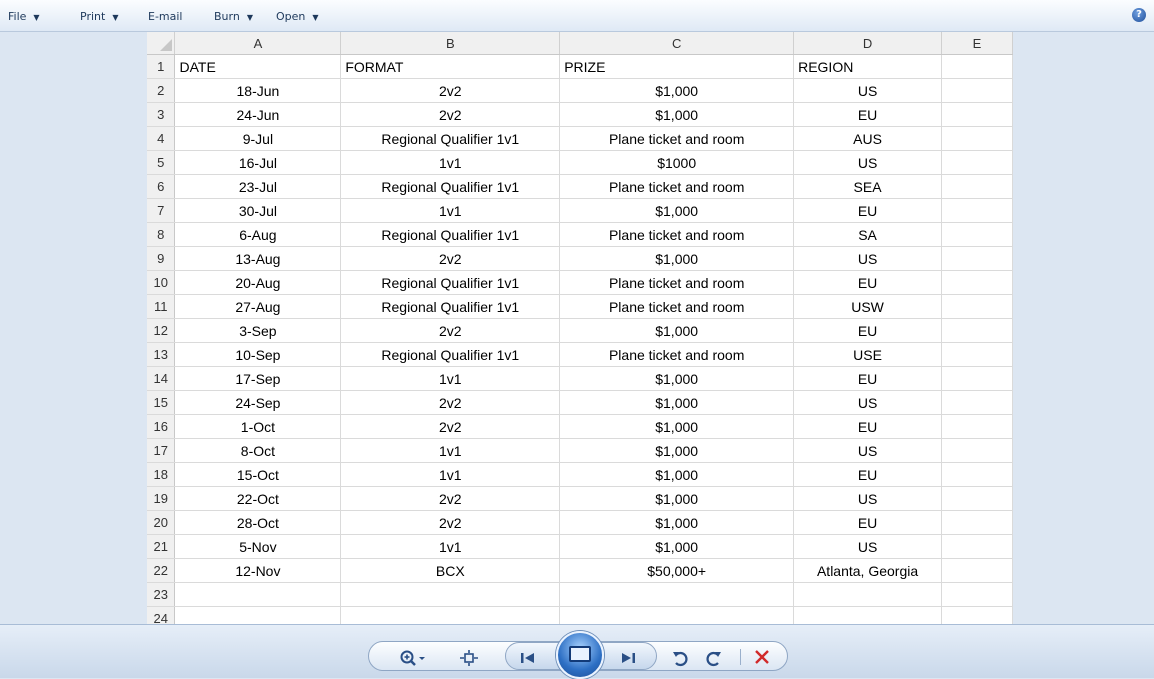  Describe the element at coordinates (868, 354) in the screenshot. I see `cell: USE` at that location.